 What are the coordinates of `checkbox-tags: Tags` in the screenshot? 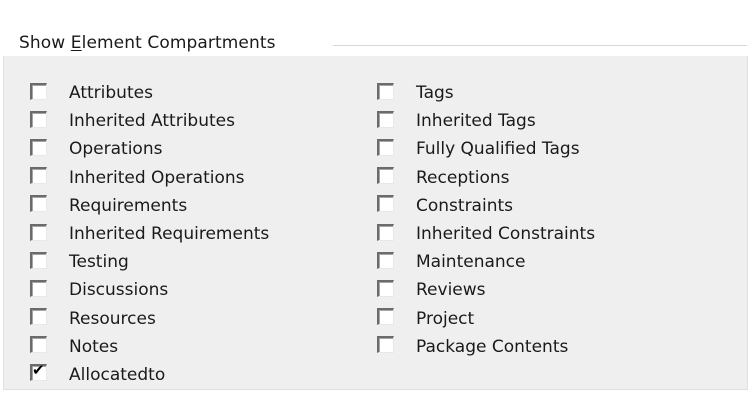 It's located at (415, 94).